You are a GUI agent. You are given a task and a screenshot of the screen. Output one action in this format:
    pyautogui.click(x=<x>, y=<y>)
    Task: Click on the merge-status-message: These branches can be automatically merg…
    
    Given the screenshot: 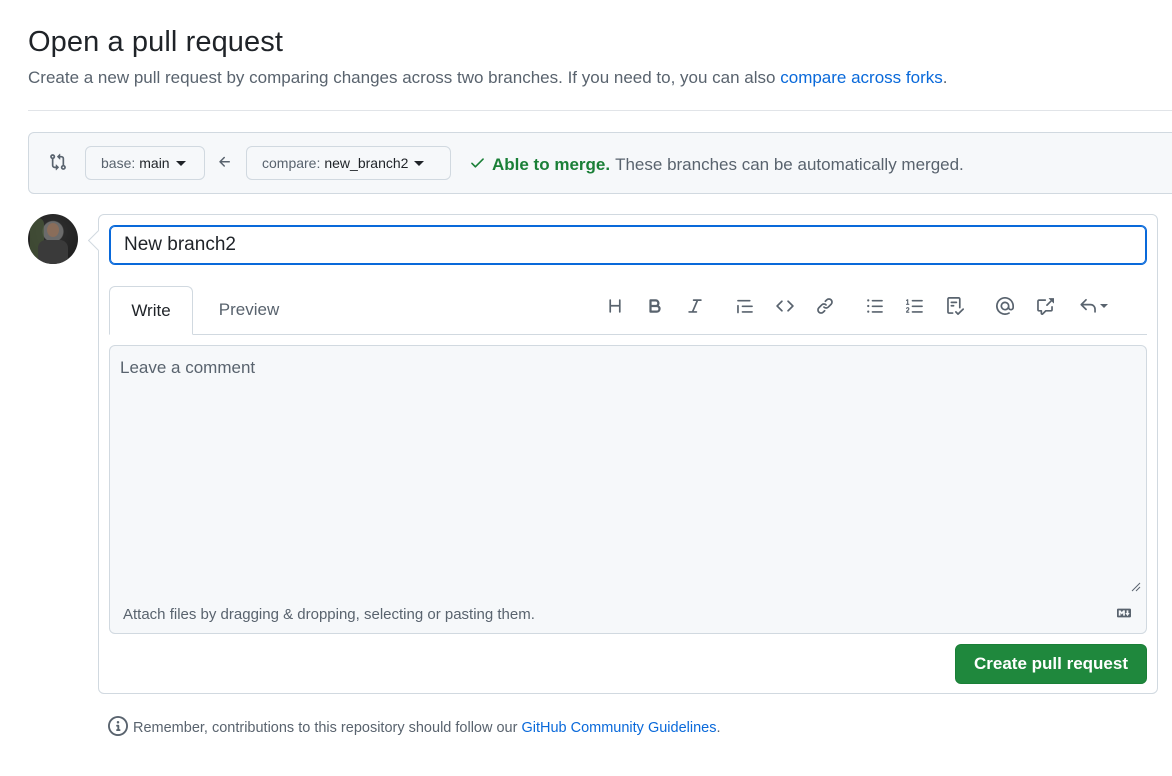 What is the action you would take?
    pyautogui.click(x=789, y=164)
    